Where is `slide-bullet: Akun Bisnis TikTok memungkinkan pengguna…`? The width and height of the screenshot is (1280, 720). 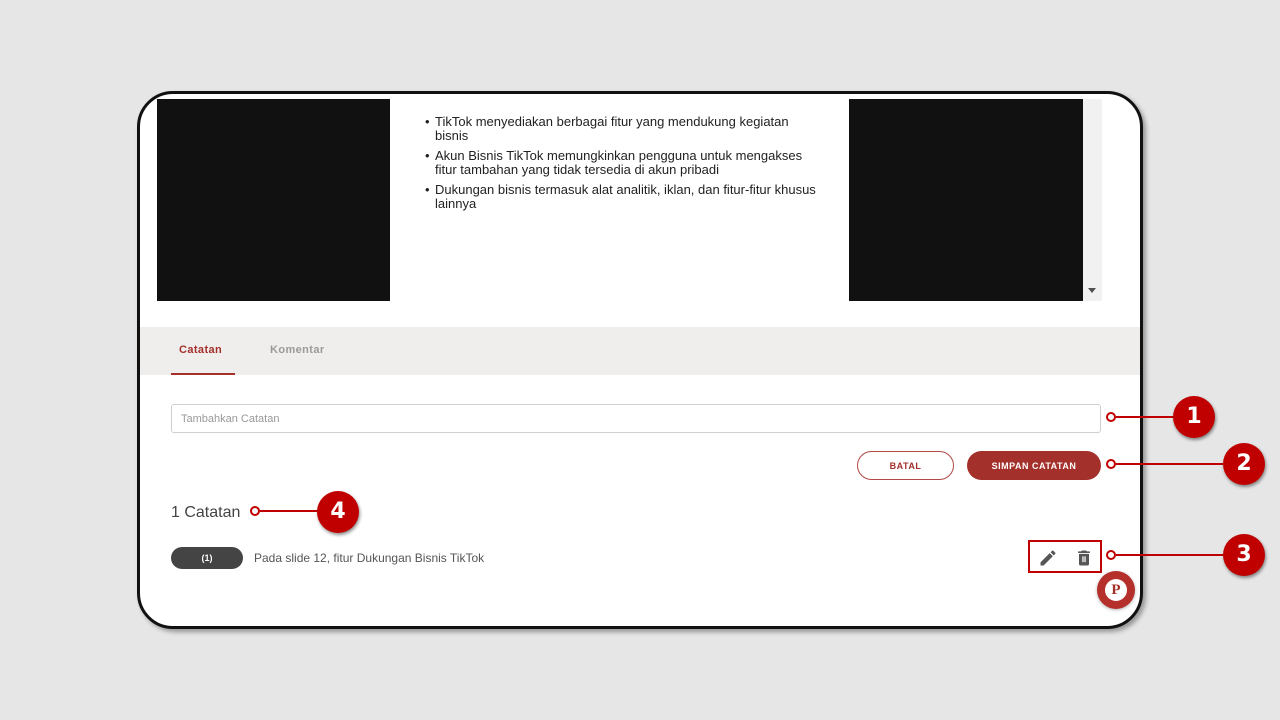
slide-bullet: Akun Bisnis TikTok memungkinkan pengguna… is located at coordinates (625, 163).